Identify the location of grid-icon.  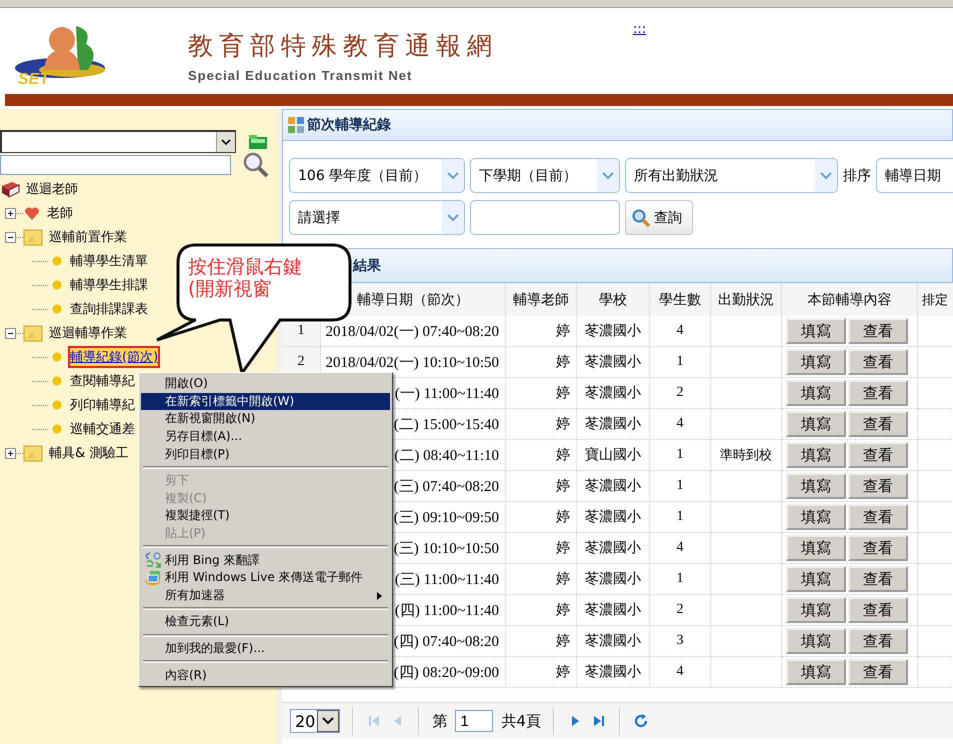
(296, 125).